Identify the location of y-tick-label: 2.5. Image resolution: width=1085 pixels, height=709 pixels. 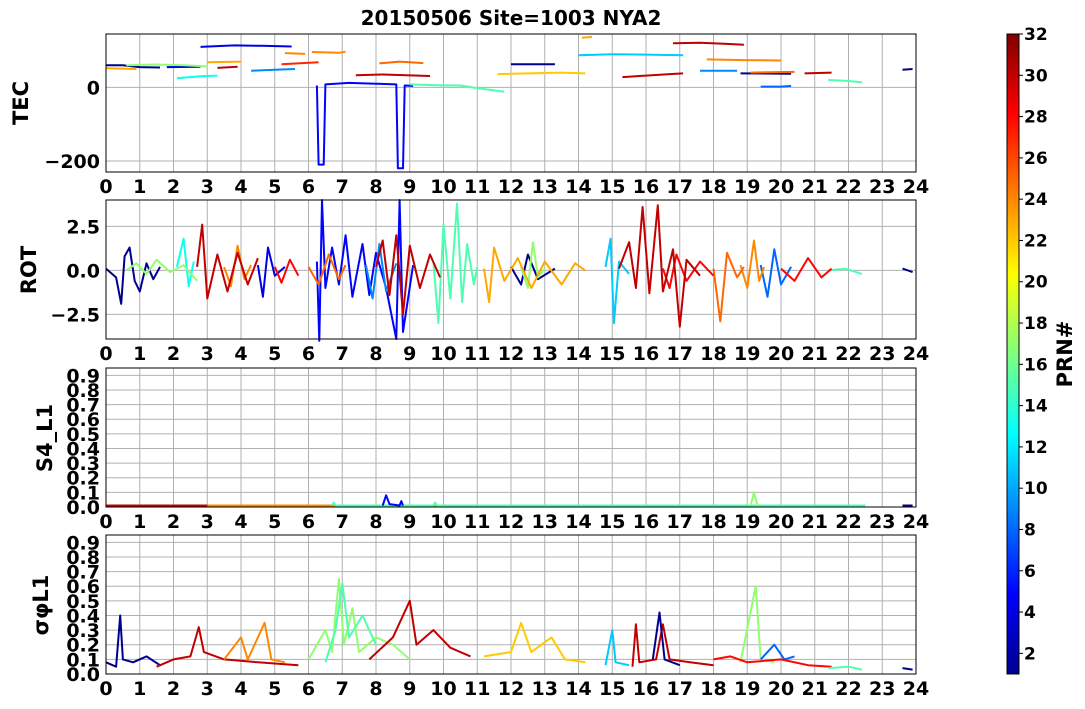
(83, 227).